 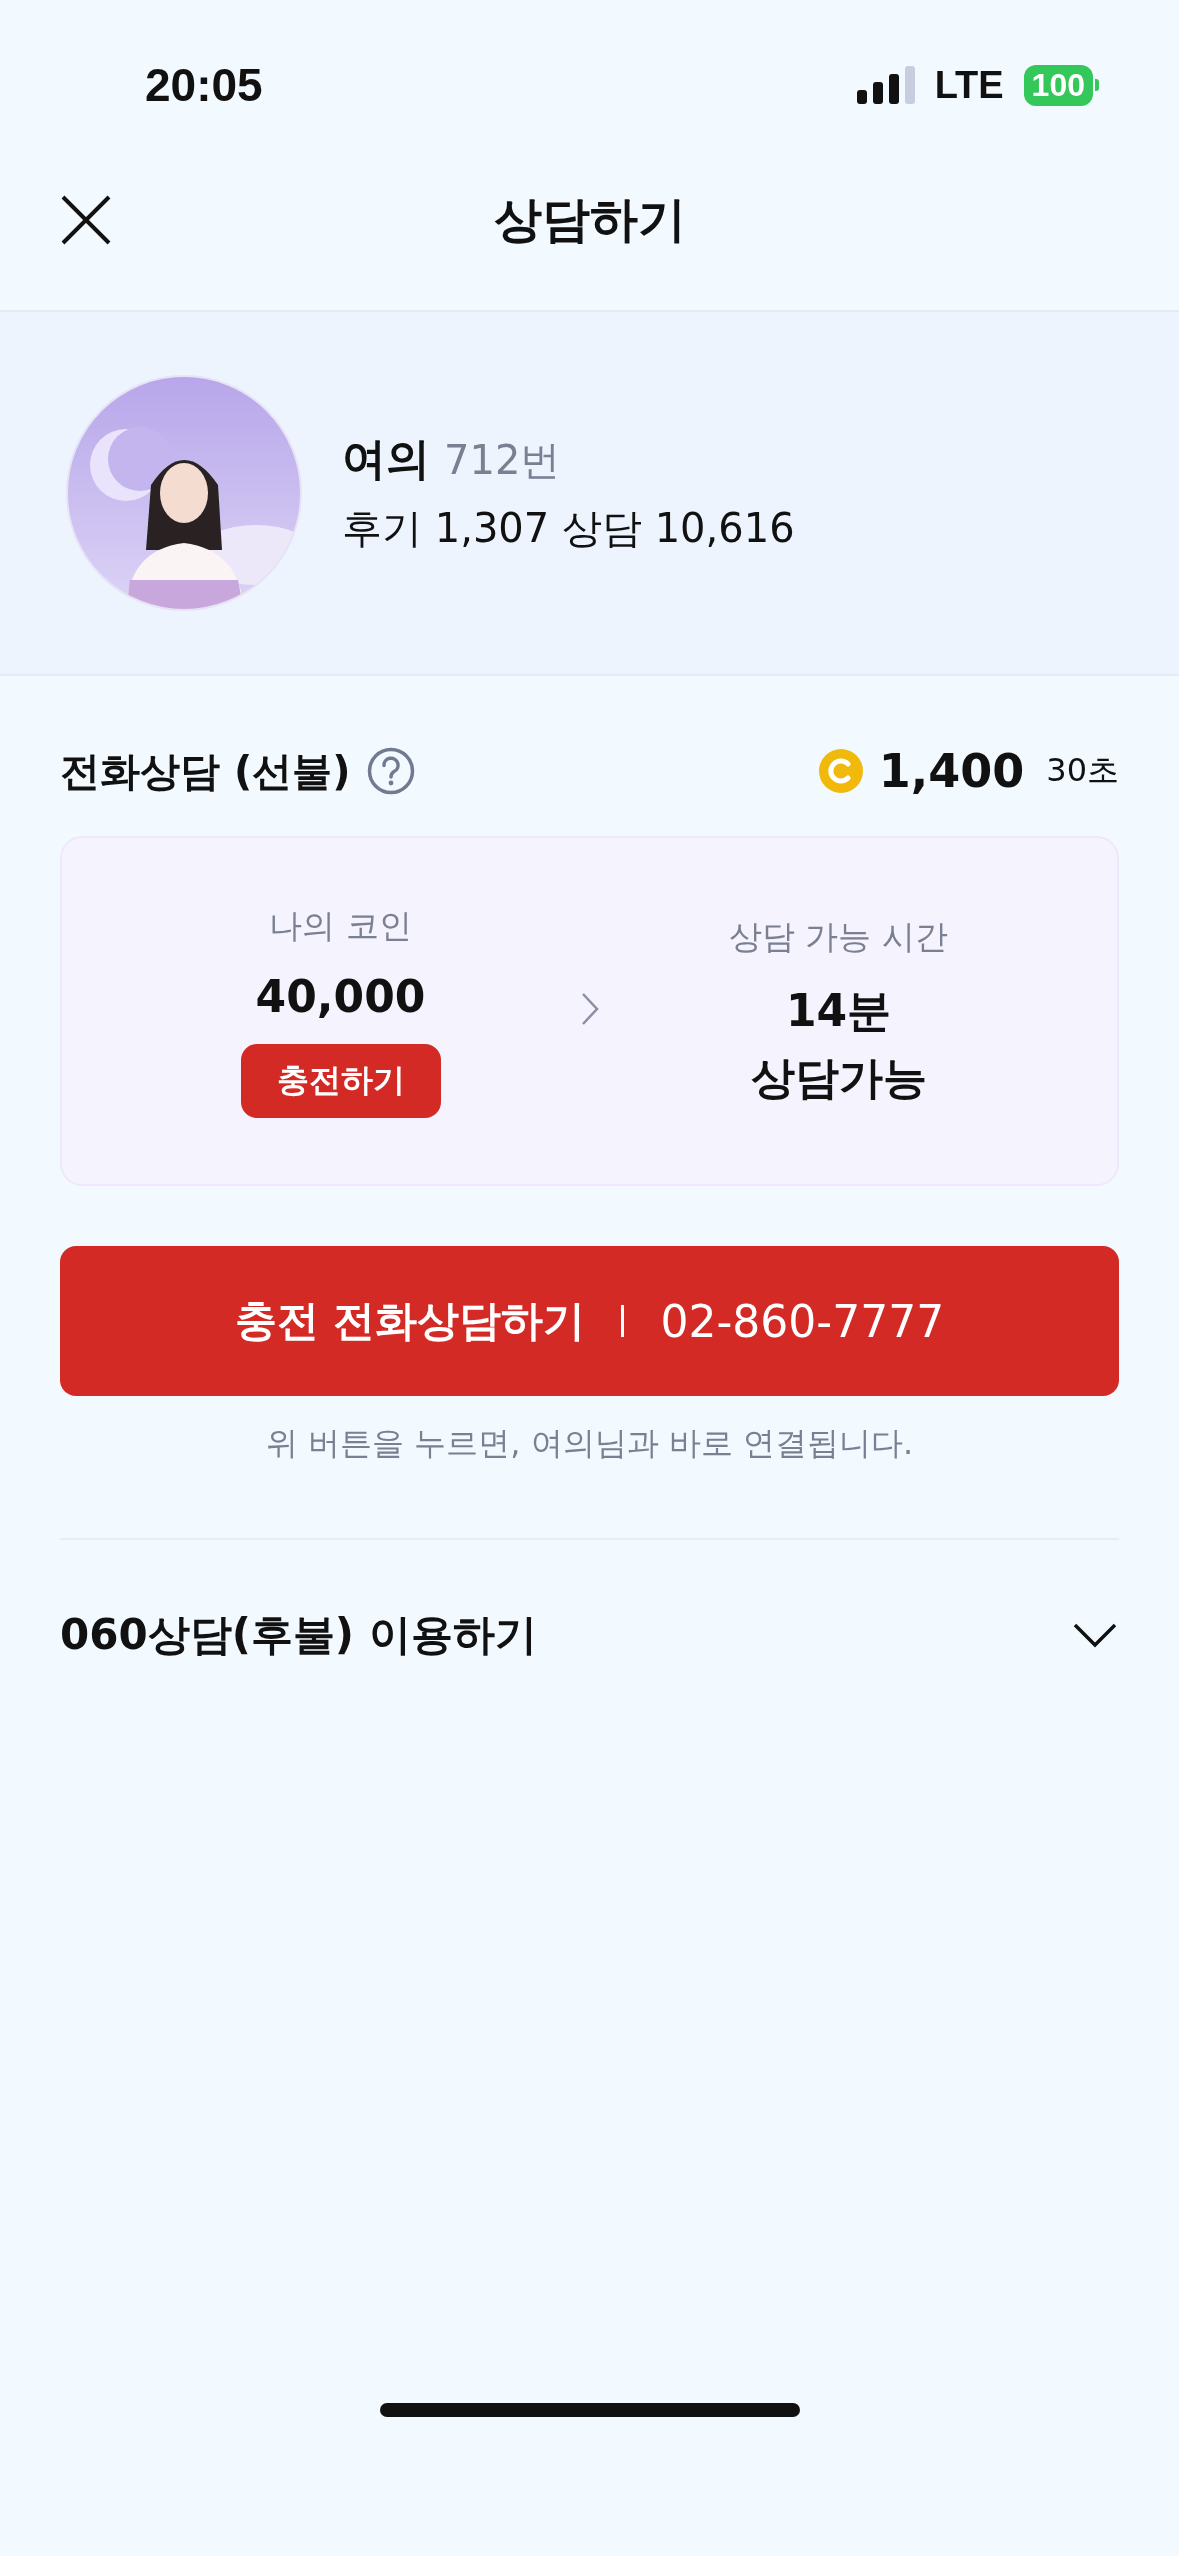 What do you see at coordinates (589, 1321) in the screenshot?
I see `call-button: 충전 전화상담하기 02-860-7777` at bounding box center [589, 1321].